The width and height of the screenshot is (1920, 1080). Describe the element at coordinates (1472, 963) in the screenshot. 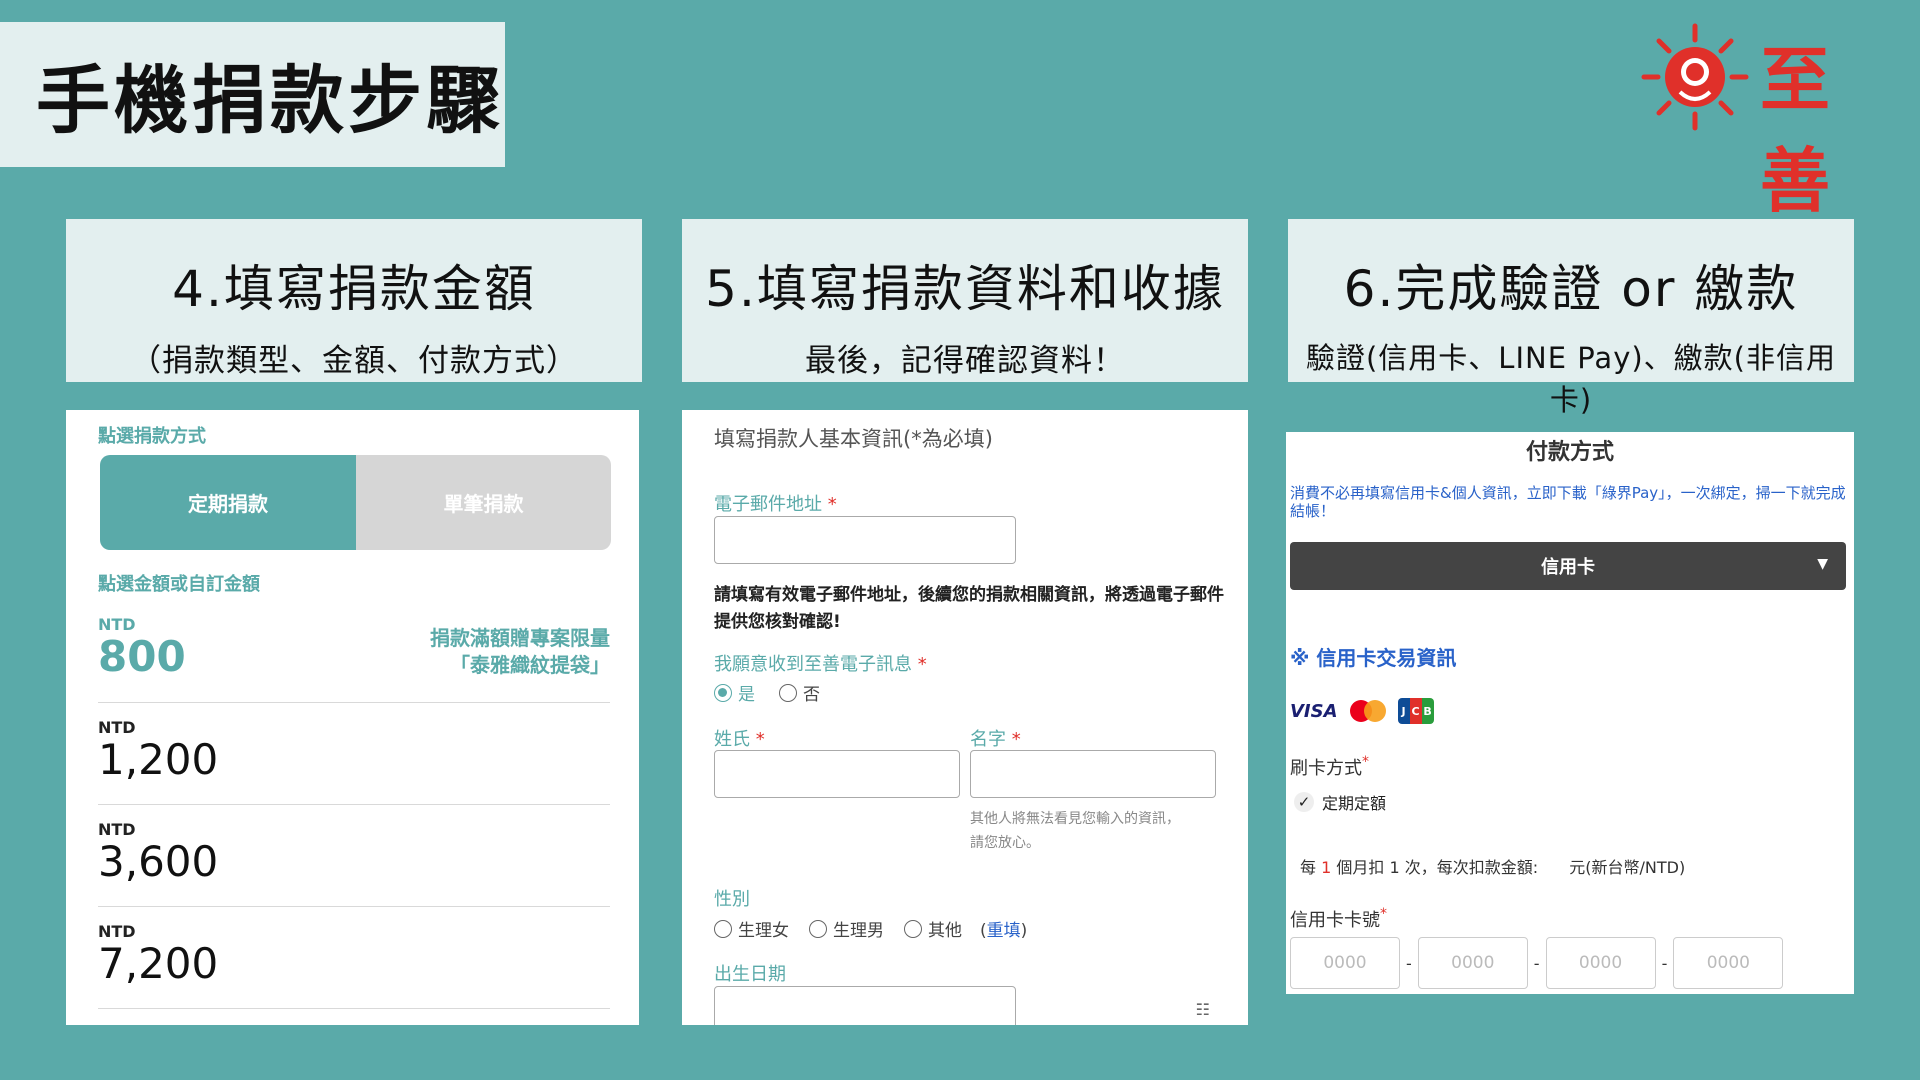

I see `card-number-input-2: 0000` at that location.